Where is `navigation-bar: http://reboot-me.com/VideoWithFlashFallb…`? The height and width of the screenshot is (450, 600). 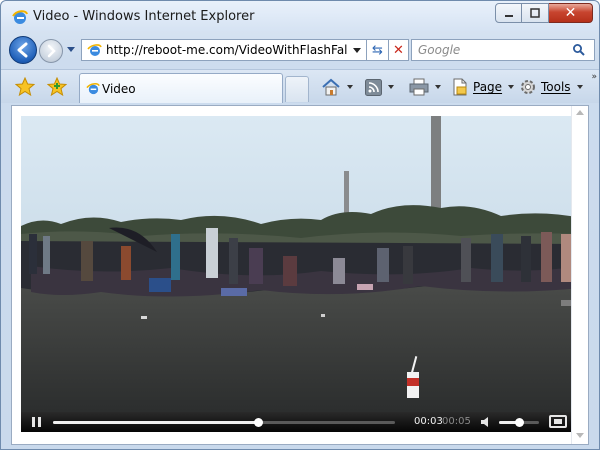
navigation-bar: http://reboot-me.com/VideoWithFlashFallb… is located at coordinates (300, 50).